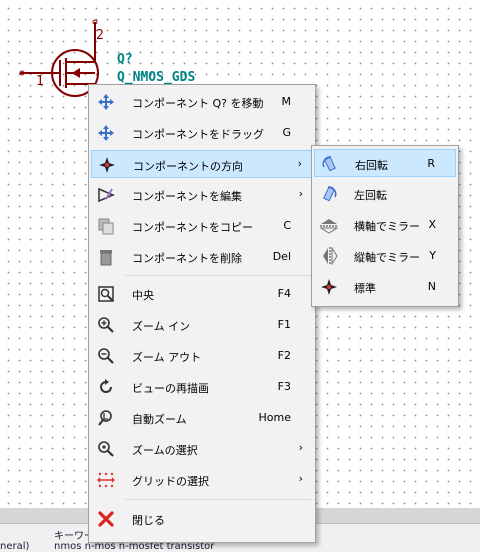  I want to click on orientation-icon, so click(107, 165).